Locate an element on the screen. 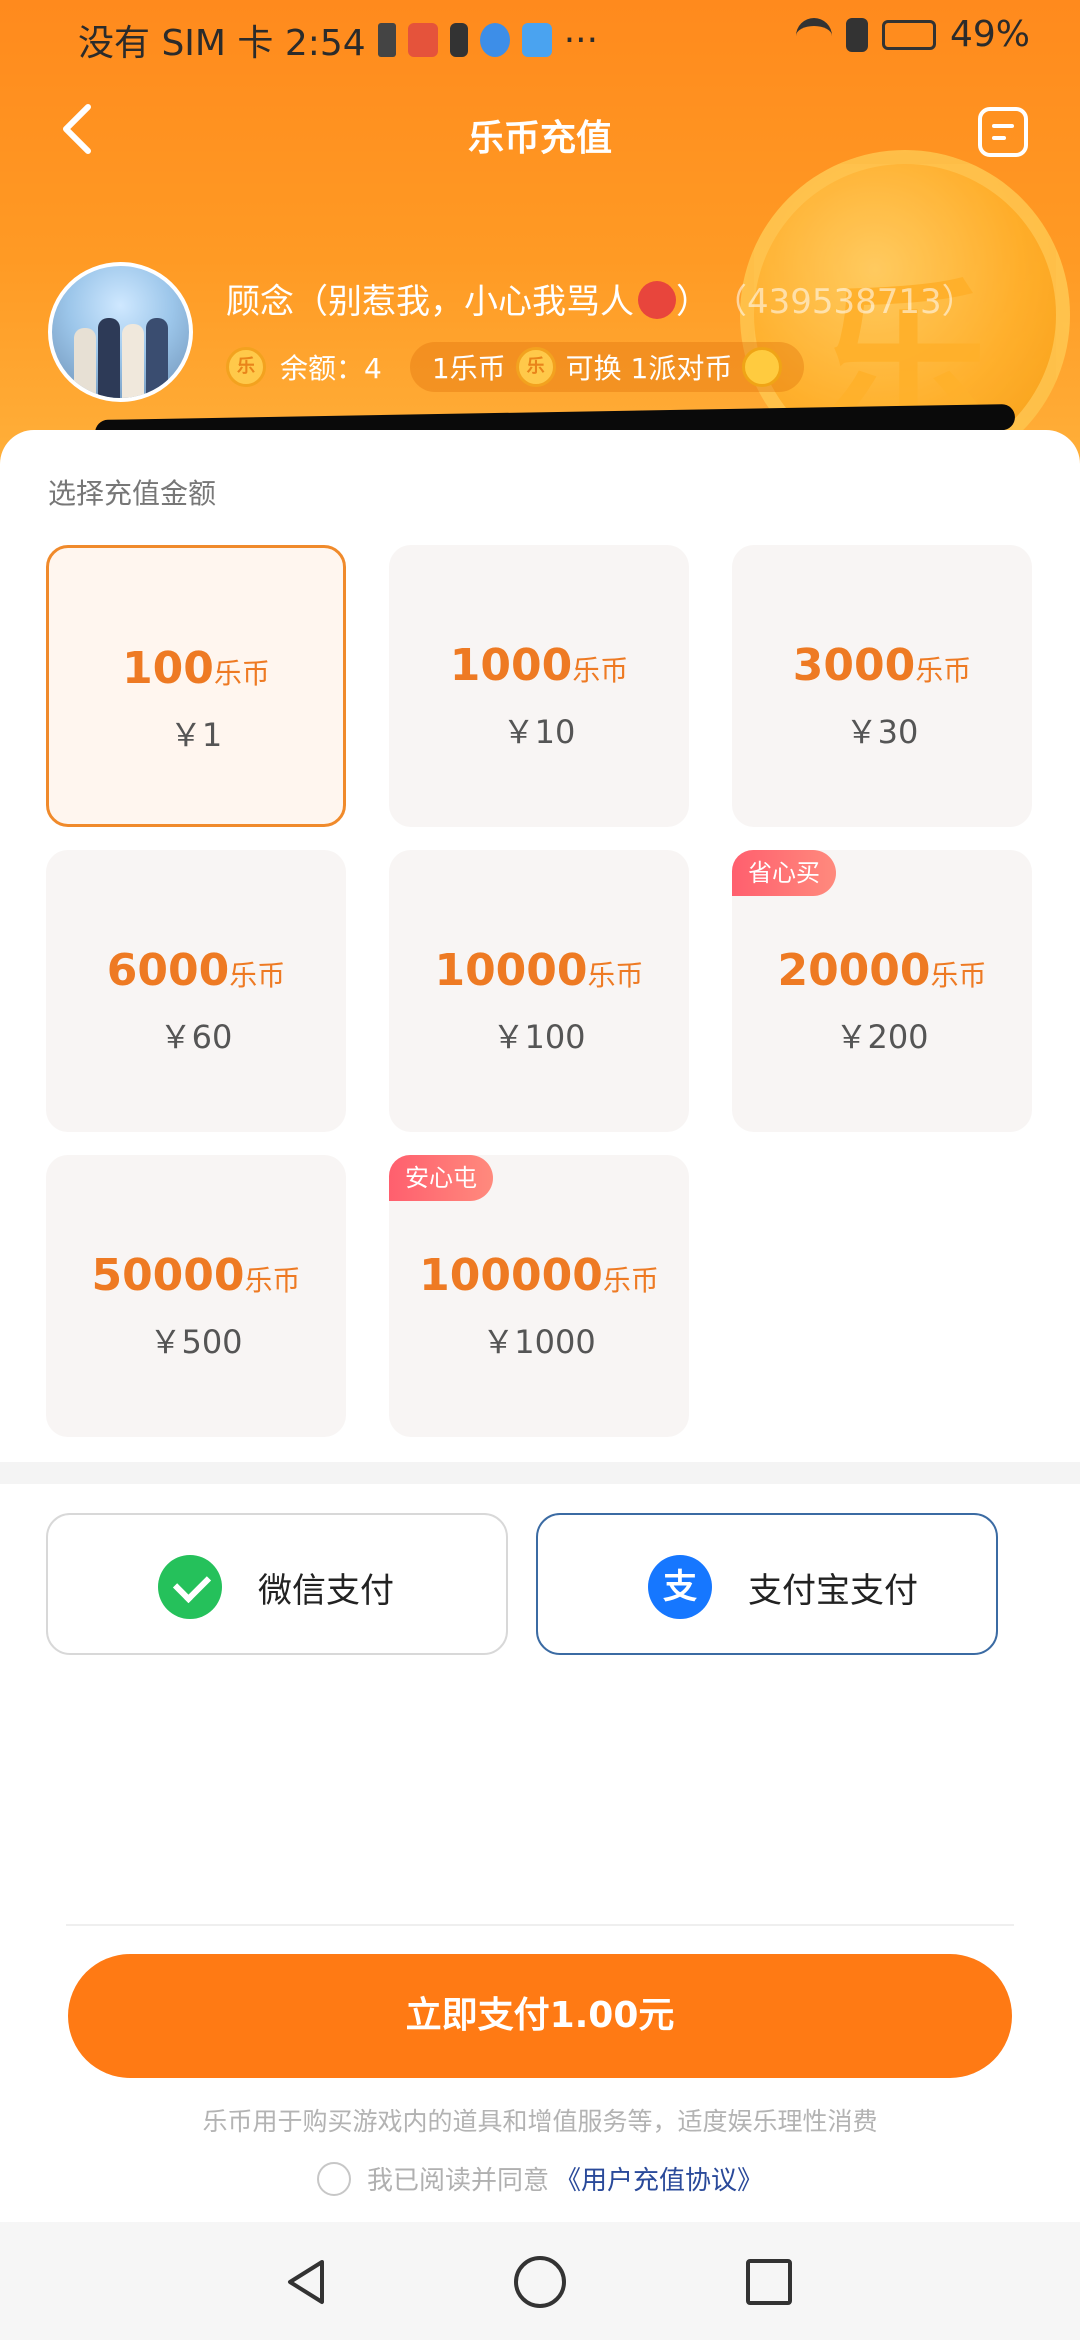 Image resolution: width=1080 pixels, height=2340 pixels. amount-option-3000: 3000乐币 ￥30 is located at coordinates (882, 686).